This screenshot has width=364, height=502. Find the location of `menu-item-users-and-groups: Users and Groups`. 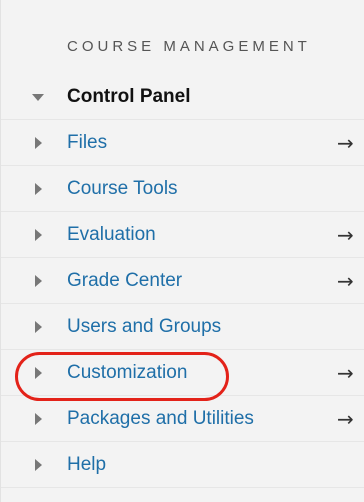

menu-item-users-and-groups: Users and Groups is located at coordinates (182, 327).